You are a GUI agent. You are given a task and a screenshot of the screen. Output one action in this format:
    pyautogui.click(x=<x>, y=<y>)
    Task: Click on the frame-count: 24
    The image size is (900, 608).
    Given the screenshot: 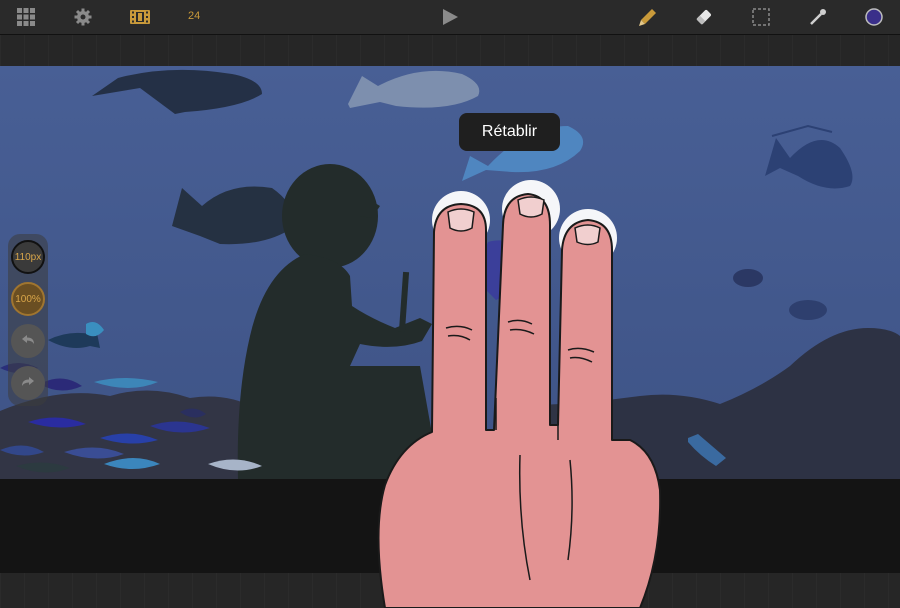 What is the action you would take?
    pyautogui.click(x=194, y=16)
    